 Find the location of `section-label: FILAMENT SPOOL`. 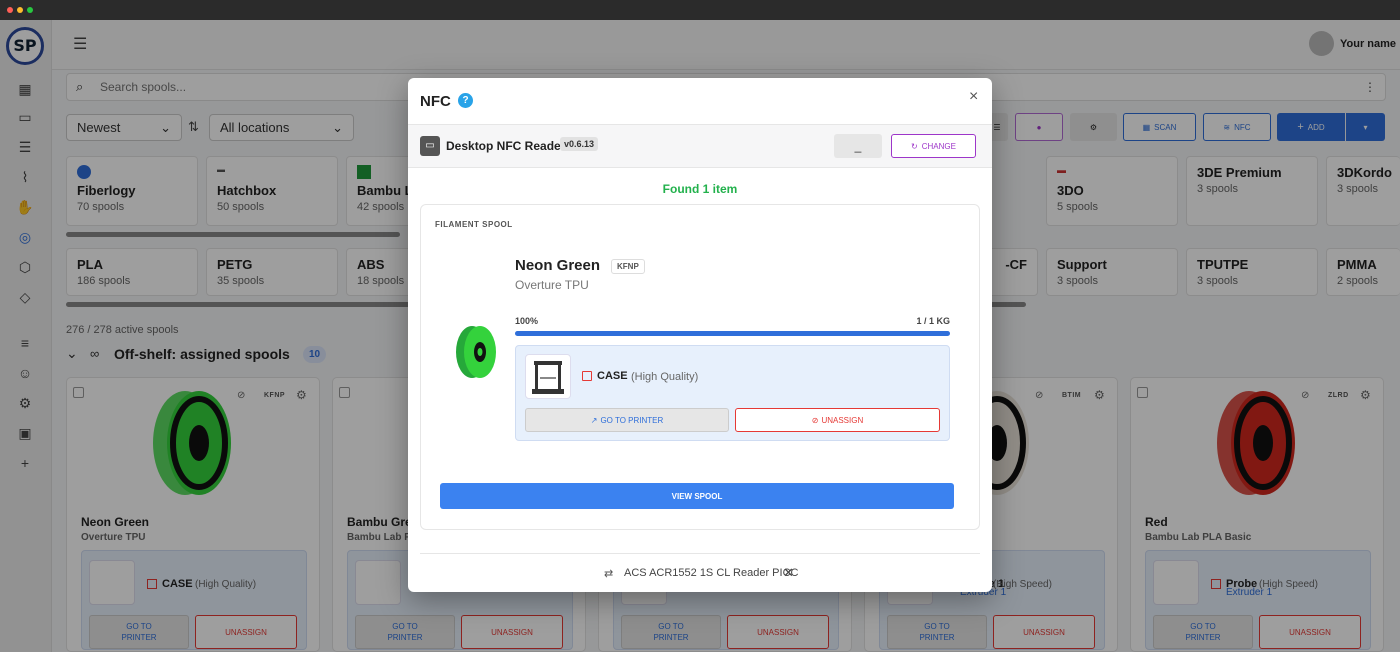

section-label: FILAMENT SPOOL is located at coordinates (474, 224).